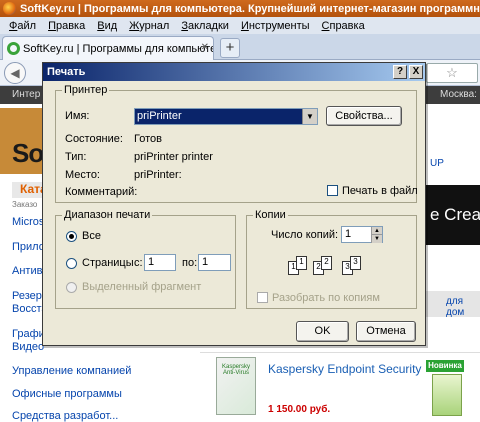  I want to click on promo-banner-text: e Crea, so click(455, 214).